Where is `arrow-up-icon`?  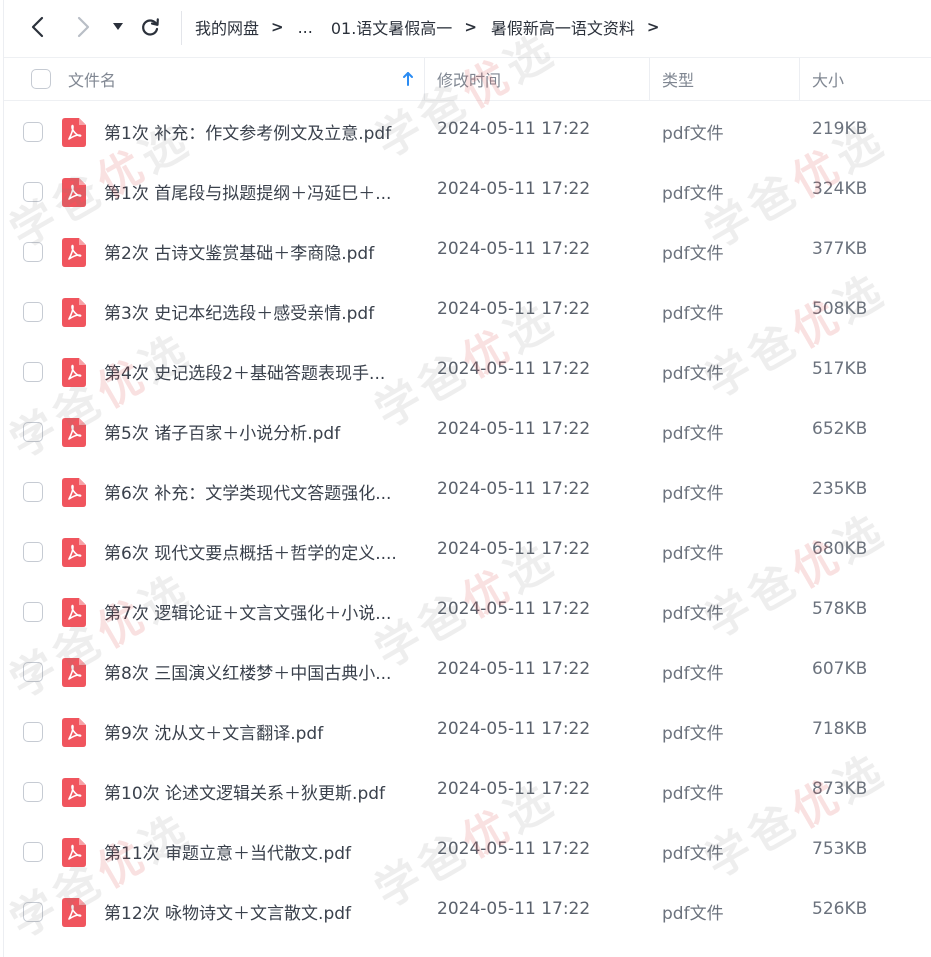 arrow-up-icon is located at coordinates (408, 79).